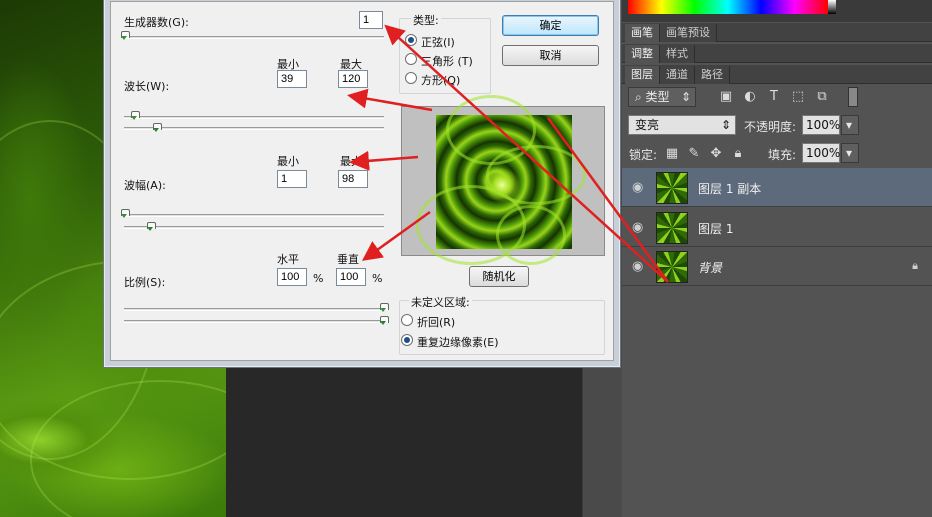 The height and width of the screenshot is (517, 932). I want to click on tab-styles: 样式, so click(677, 54).